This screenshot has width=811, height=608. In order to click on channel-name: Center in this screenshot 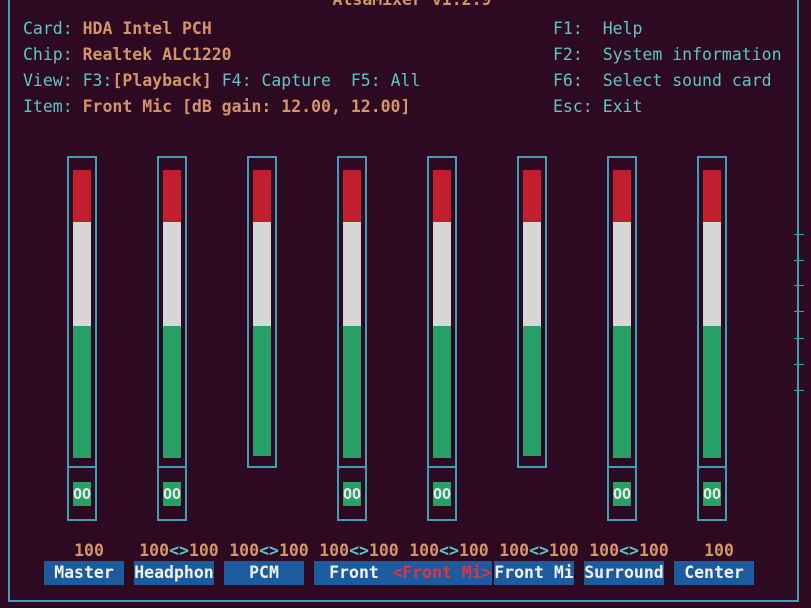, I will do `click(714, 573)`.